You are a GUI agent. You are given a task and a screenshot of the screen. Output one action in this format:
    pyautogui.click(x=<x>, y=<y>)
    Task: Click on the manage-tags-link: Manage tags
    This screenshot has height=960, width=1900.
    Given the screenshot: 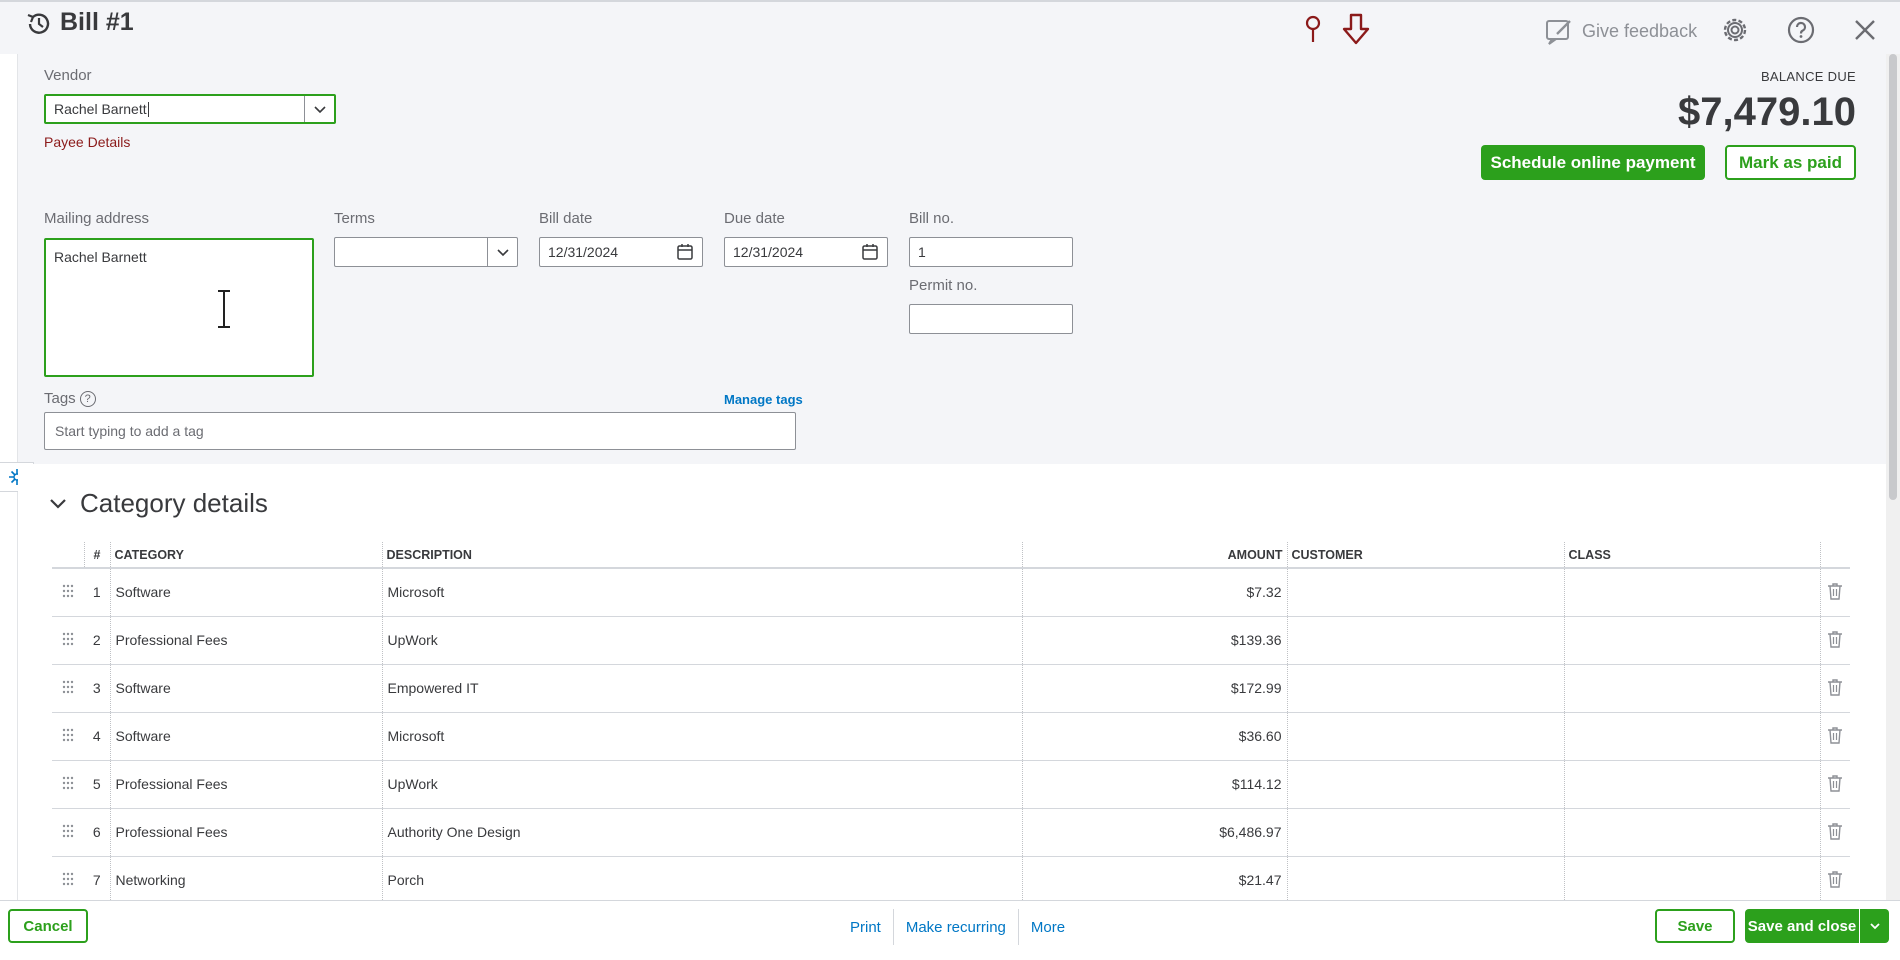 What is the action you would take?
    pyautogui.click(x=763, y=399)
    